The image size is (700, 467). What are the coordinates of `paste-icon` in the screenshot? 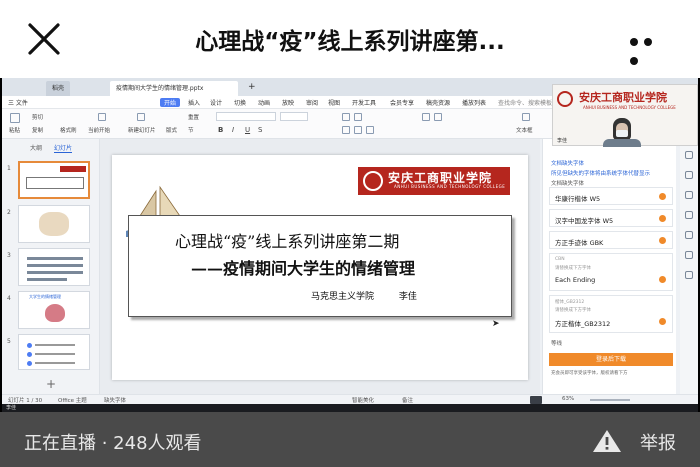 It's located at (15, 118).